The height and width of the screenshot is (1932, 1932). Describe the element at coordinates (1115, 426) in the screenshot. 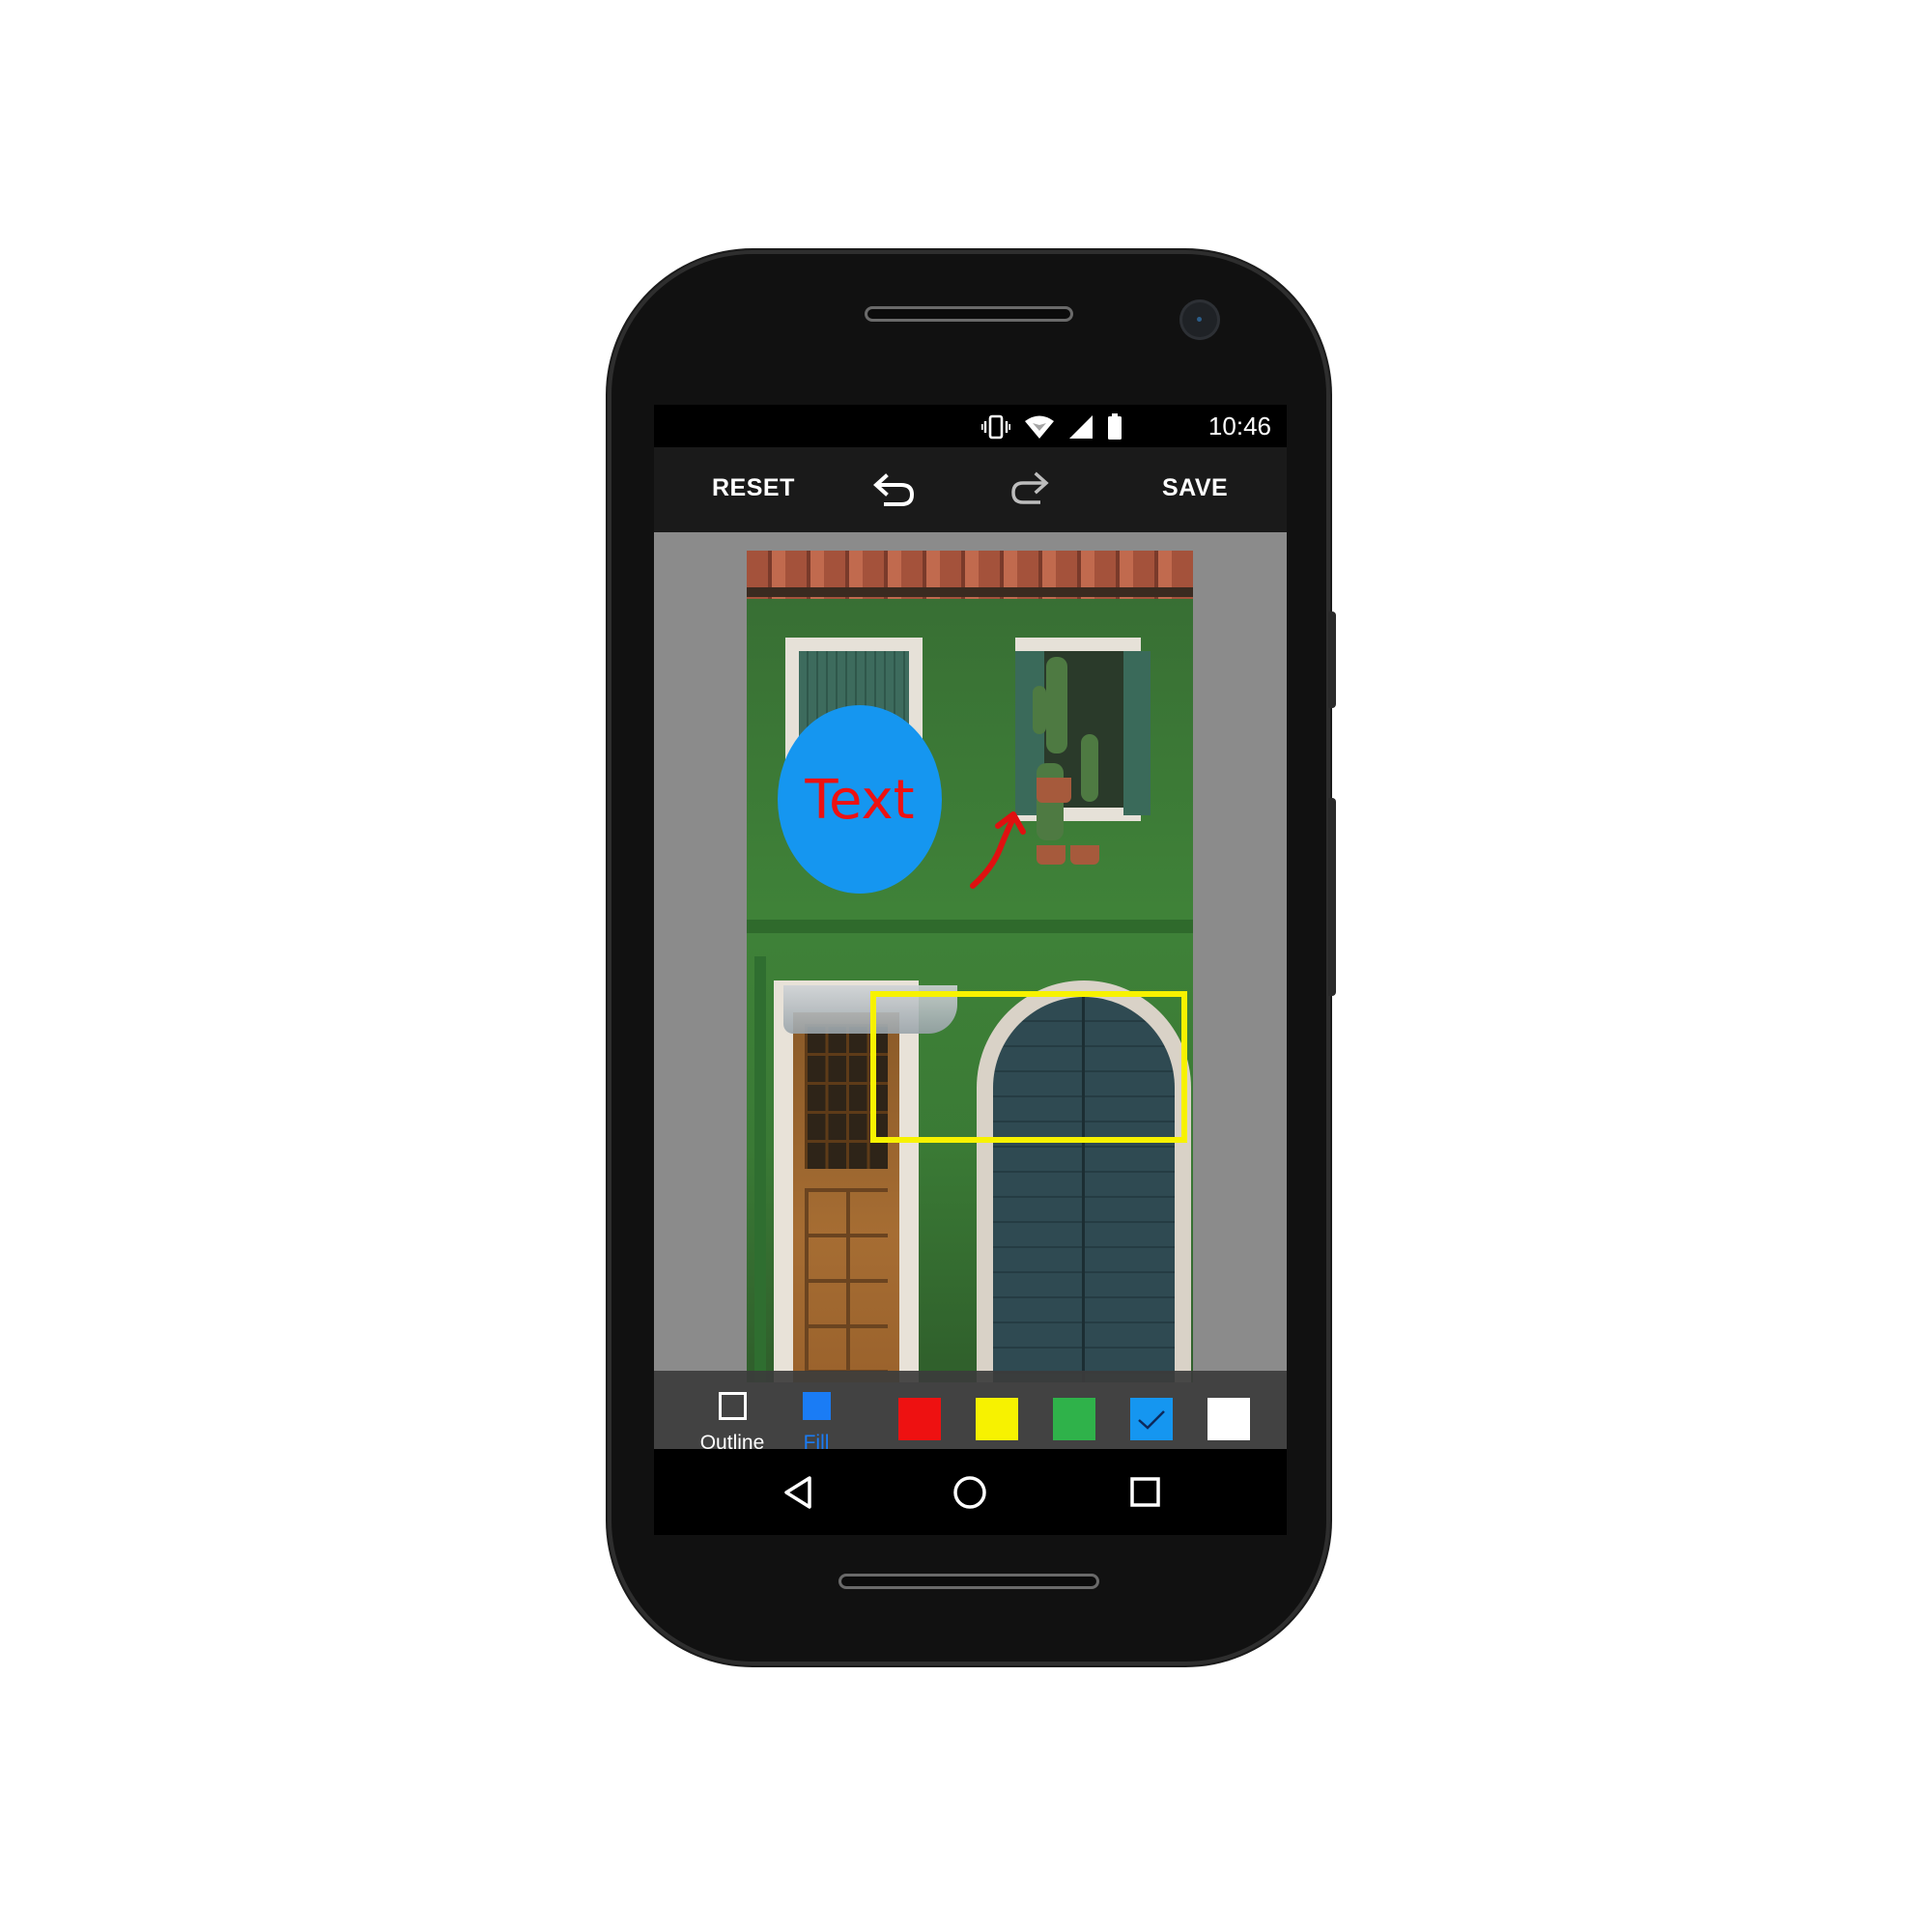

I see `battery-icon` at that location.